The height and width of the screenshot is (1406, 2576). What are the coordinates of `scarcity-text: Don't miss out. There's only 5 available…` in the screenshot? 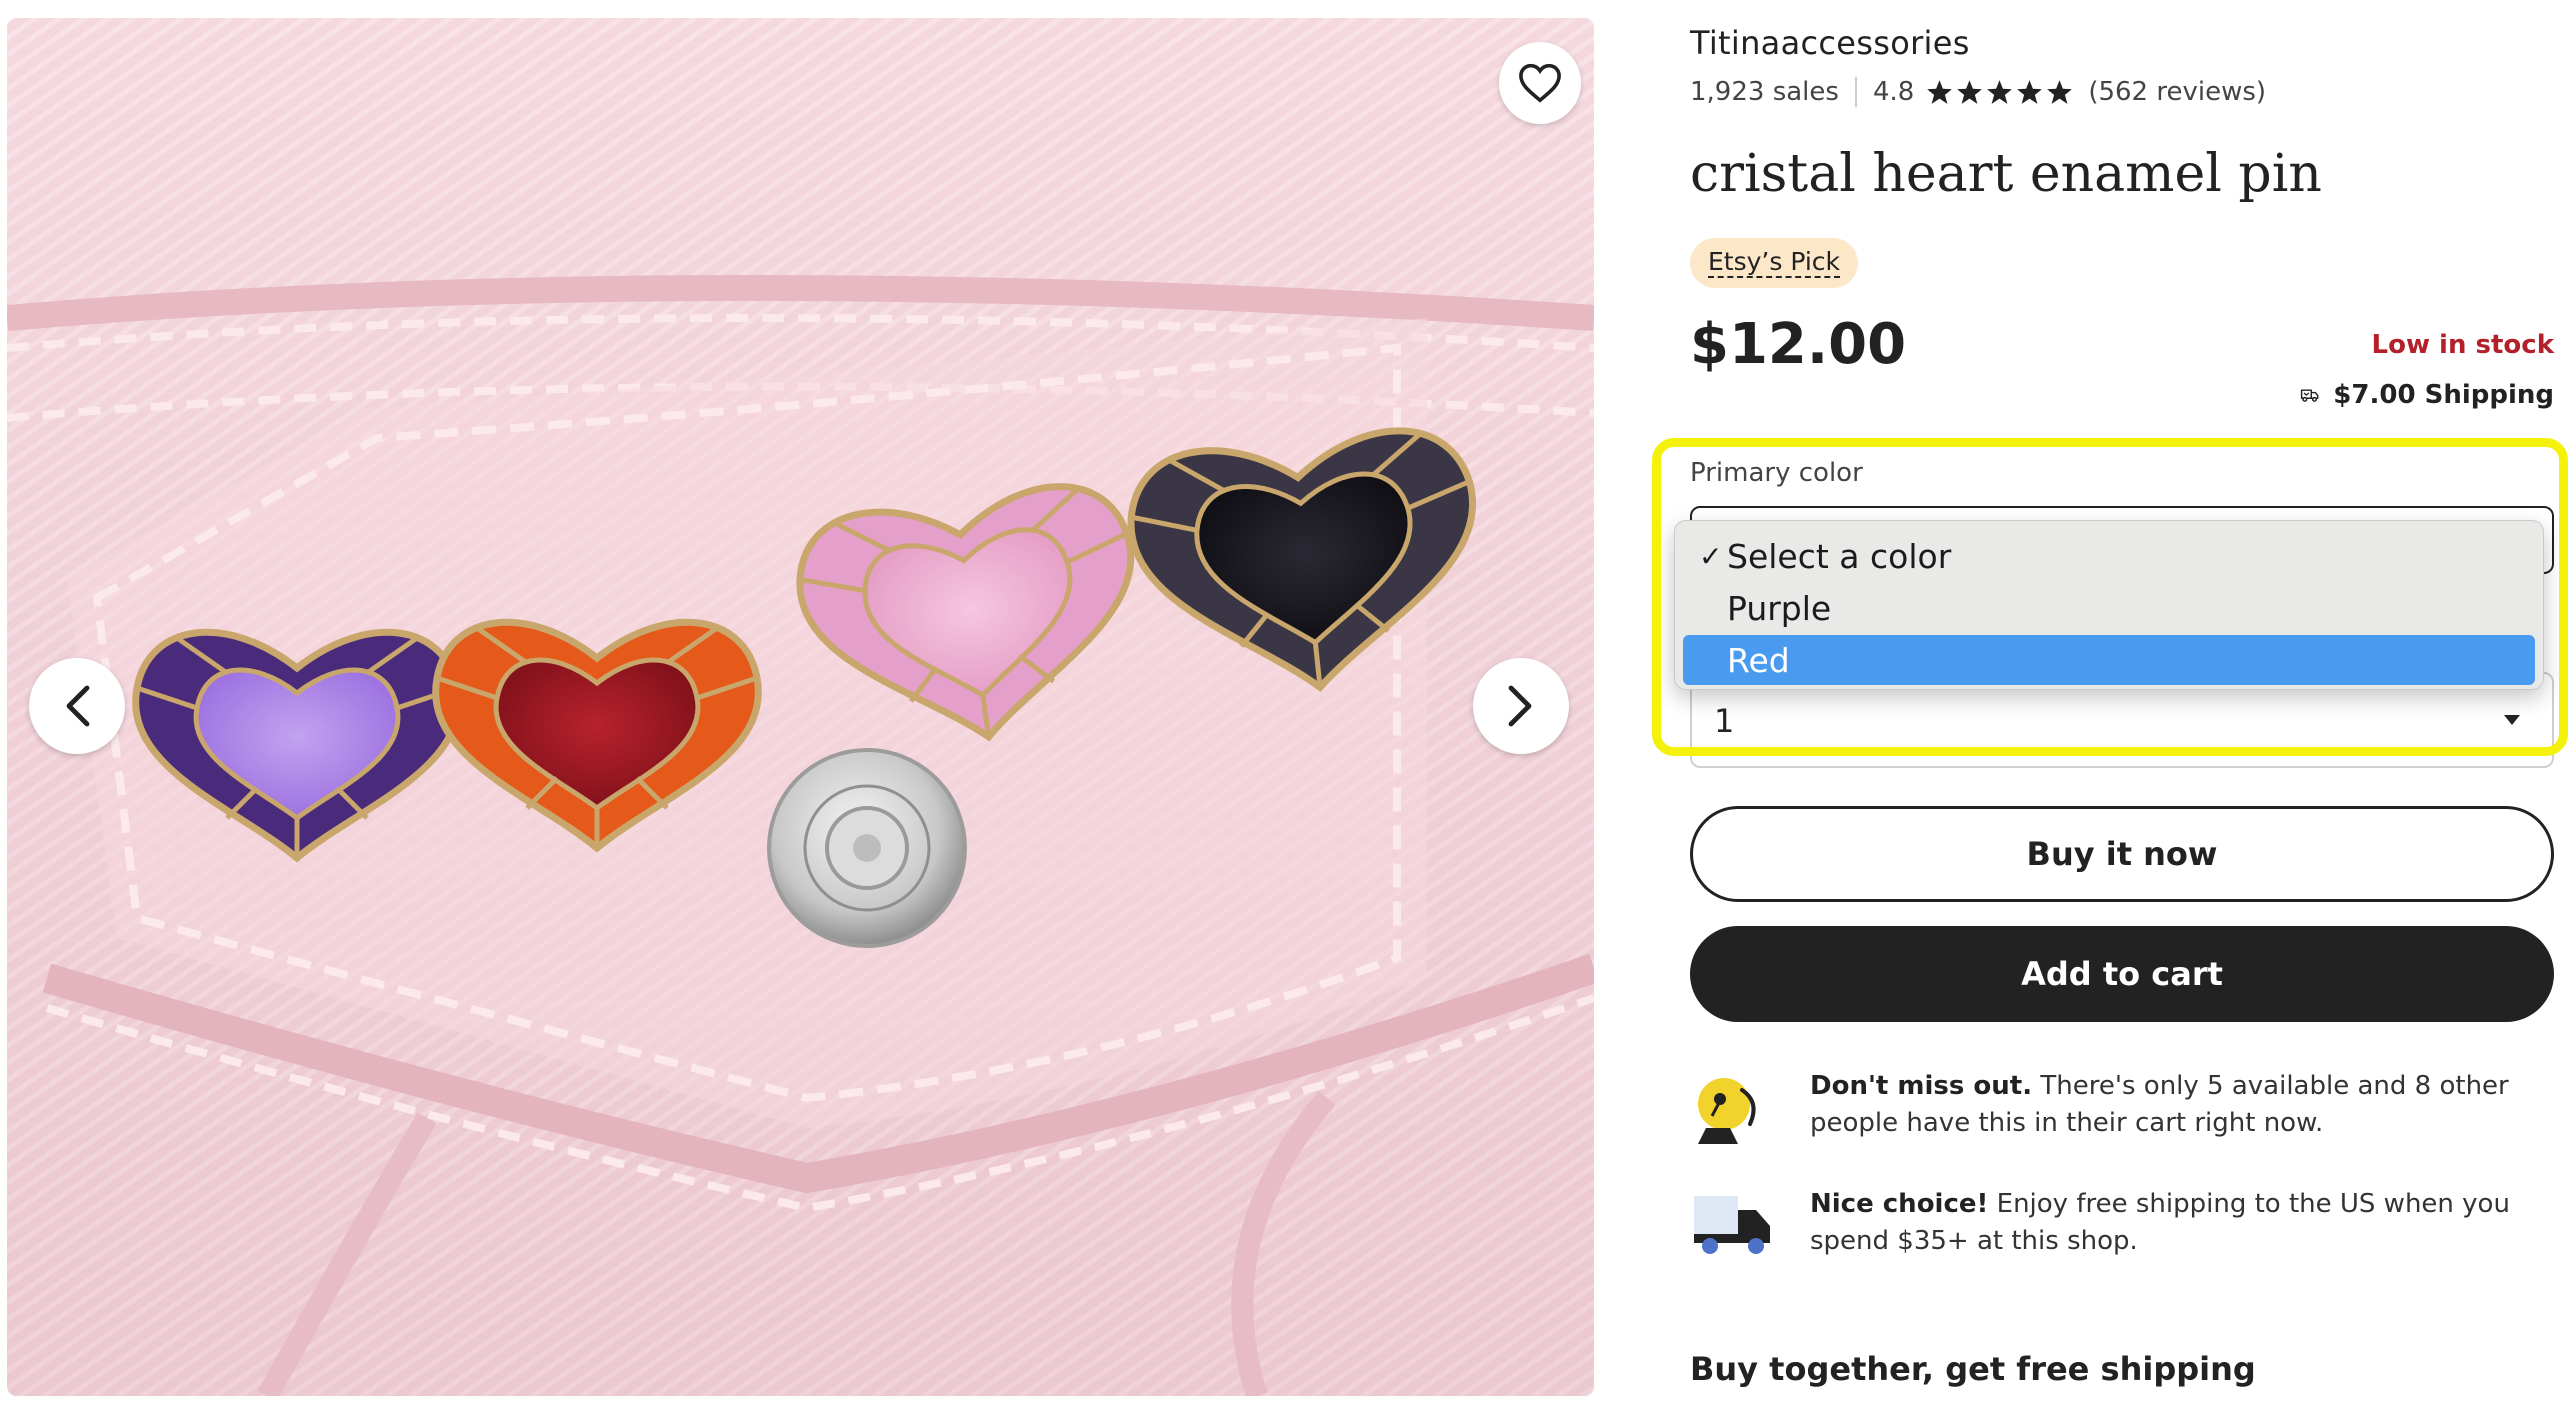 It's located at (2182, 1105).